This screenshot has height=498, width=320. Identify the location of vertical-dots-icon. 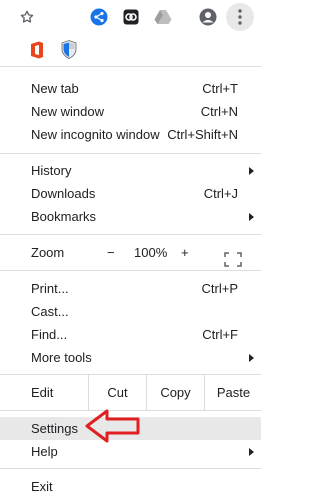
(240, 17).